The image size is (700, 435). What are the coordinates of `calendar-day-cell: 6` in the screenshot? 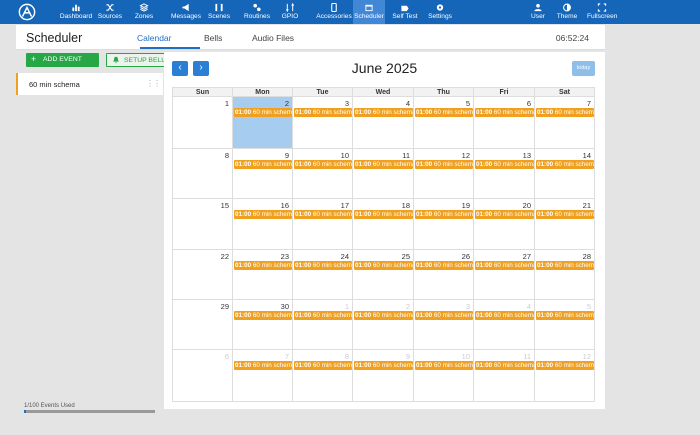 It's located at (202, 375).